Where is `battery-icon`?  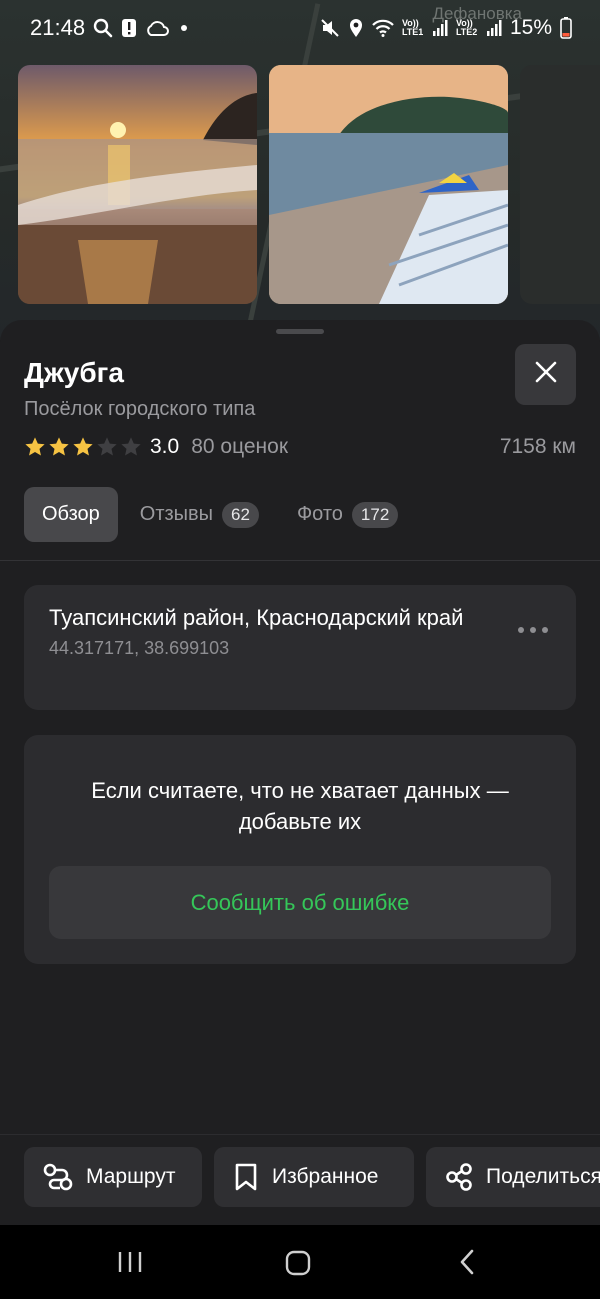 battery-icon is located at coordinates (566, 28).